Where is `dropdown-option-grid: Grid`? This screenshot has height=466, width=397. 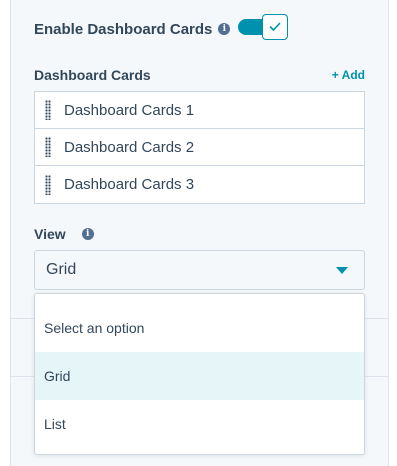 dropdown-option-grid: Grid is located at coordinates (199, 376).